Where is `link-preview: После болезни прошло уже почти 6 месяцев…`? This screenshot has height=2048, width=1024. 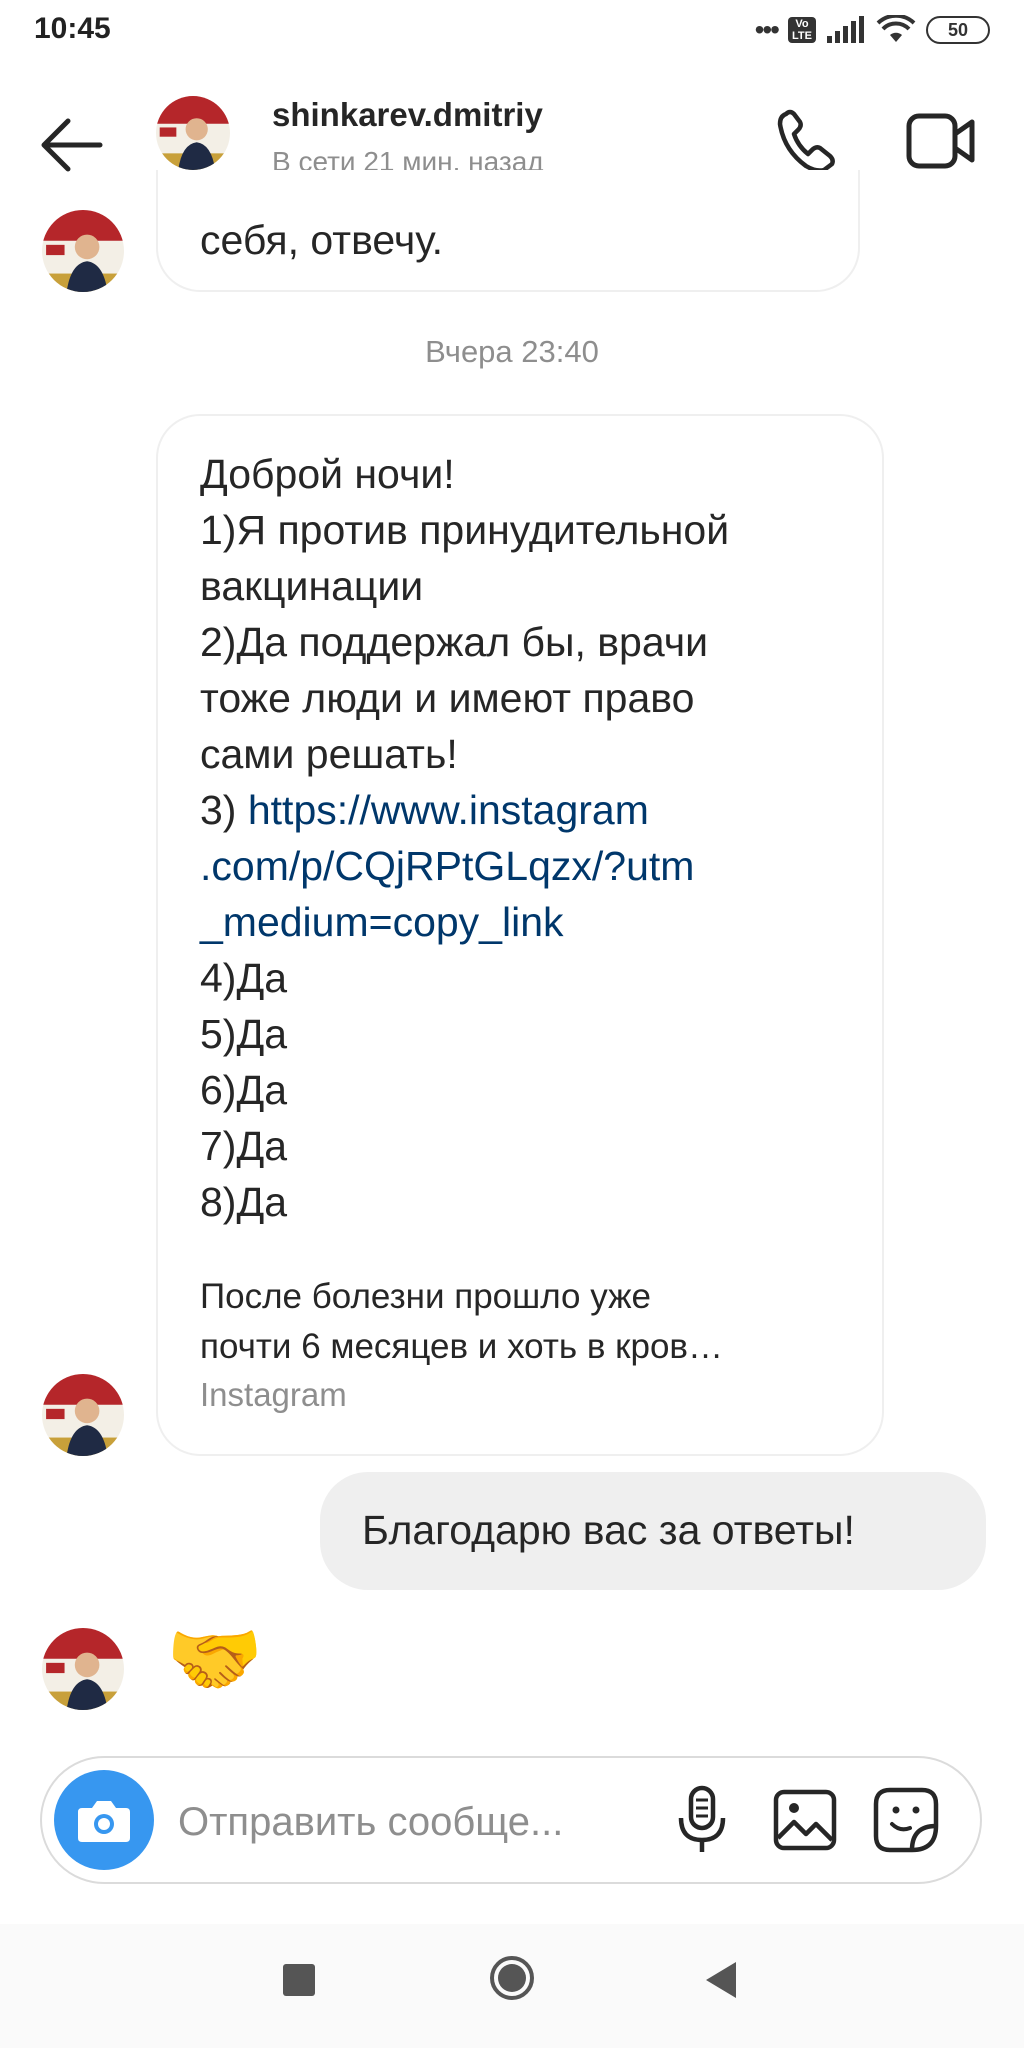
link-preview: После болезни прошло уже почти 6 месяцев… is located at coordinates (530, 1343).